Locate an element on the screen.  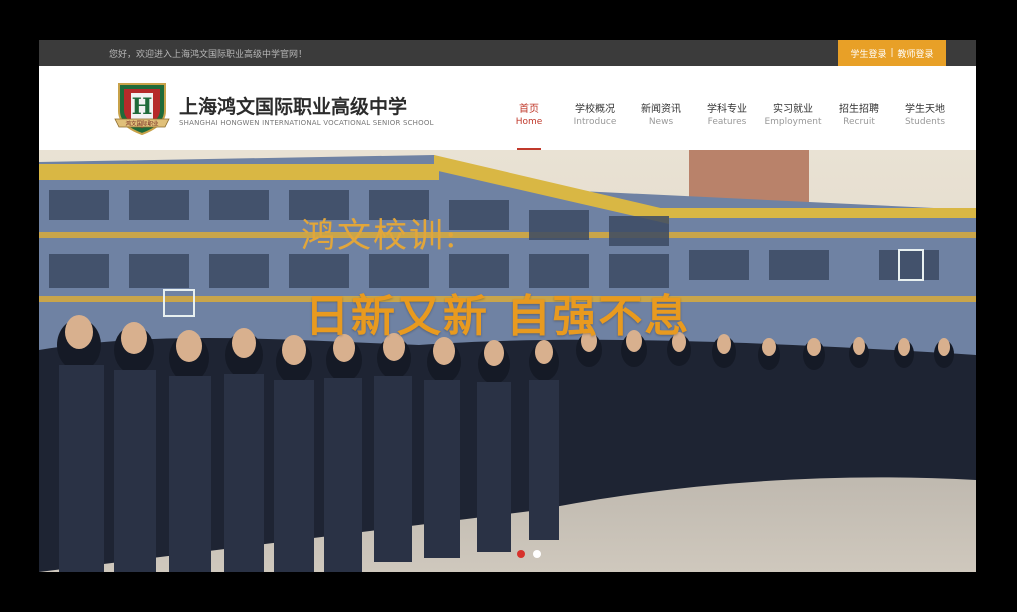
school-name-cn: 上海鸿文国际职业高级中学 is located at coordinates (293, 107).